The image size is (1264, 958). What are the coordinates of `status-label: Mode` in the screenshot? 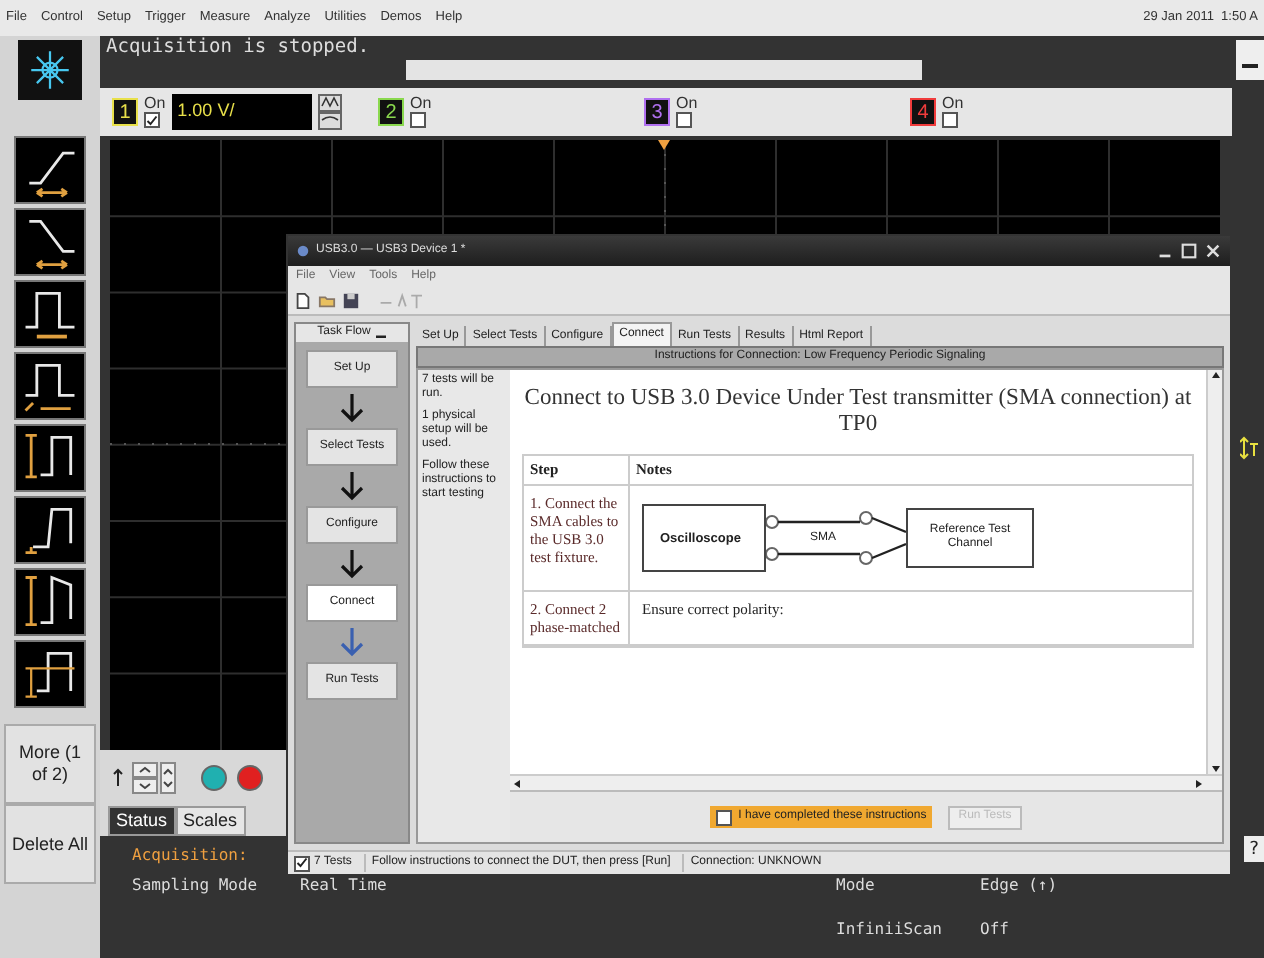 It's located at (856, 886).